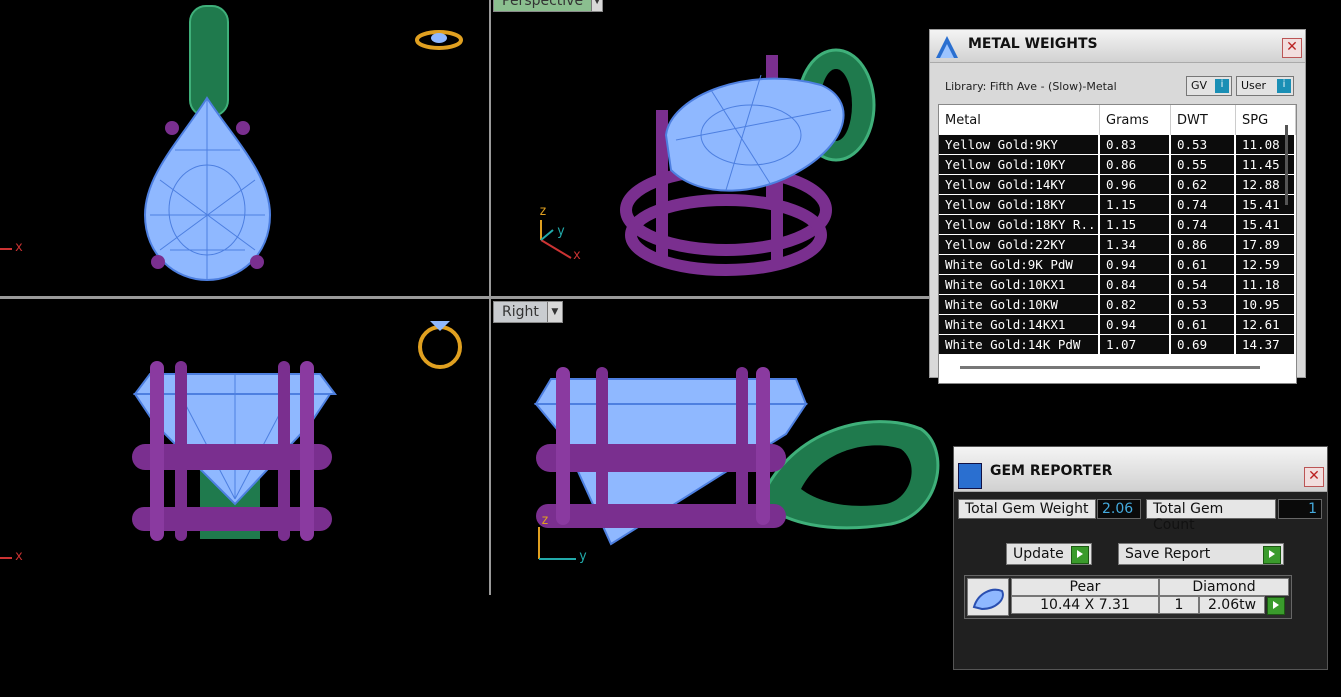 The image size is (1341, 697). I want to click on update-button: Update, so click(1049, 554).